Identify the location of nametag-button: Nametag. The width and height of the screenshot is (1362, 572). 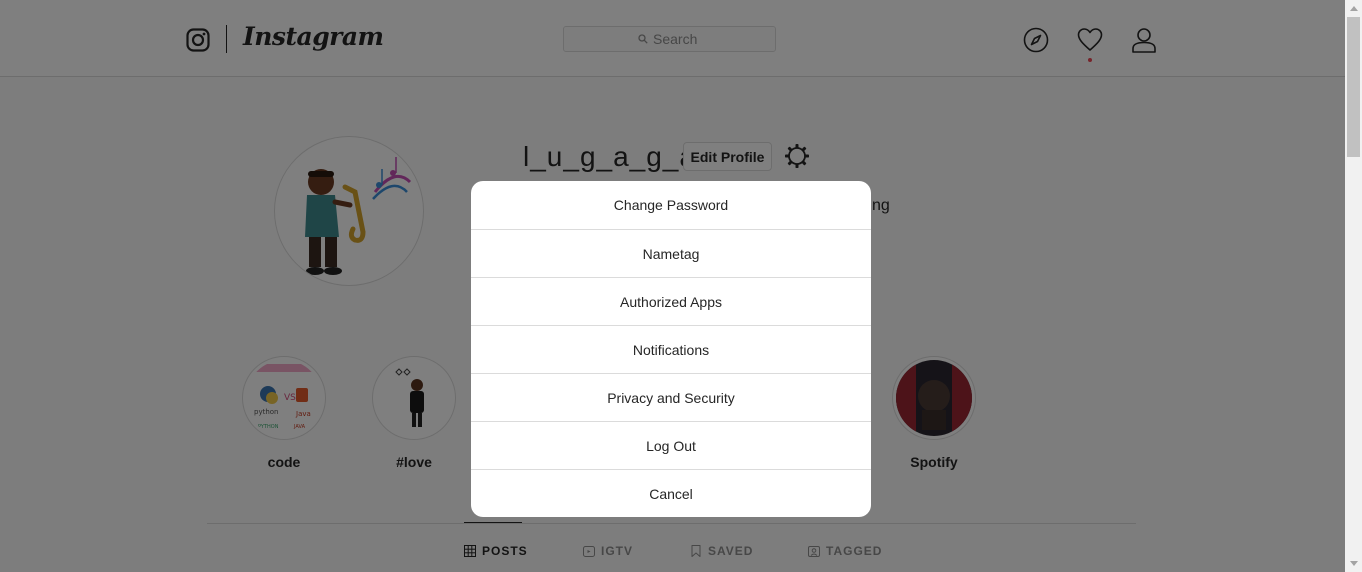
(671, 253).